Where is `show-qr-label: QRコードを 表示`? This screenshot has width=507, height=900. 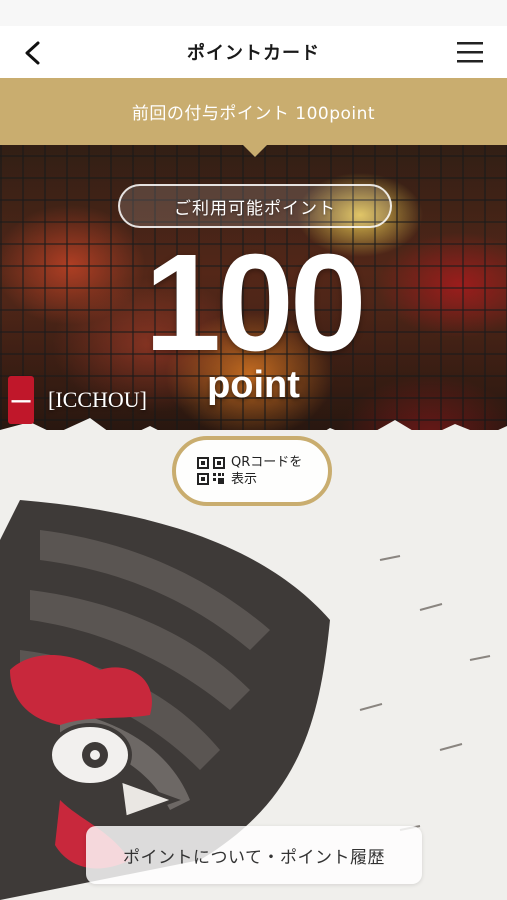
show-qr-label: QRコードを 表示 is located at coordinates (267, 471).